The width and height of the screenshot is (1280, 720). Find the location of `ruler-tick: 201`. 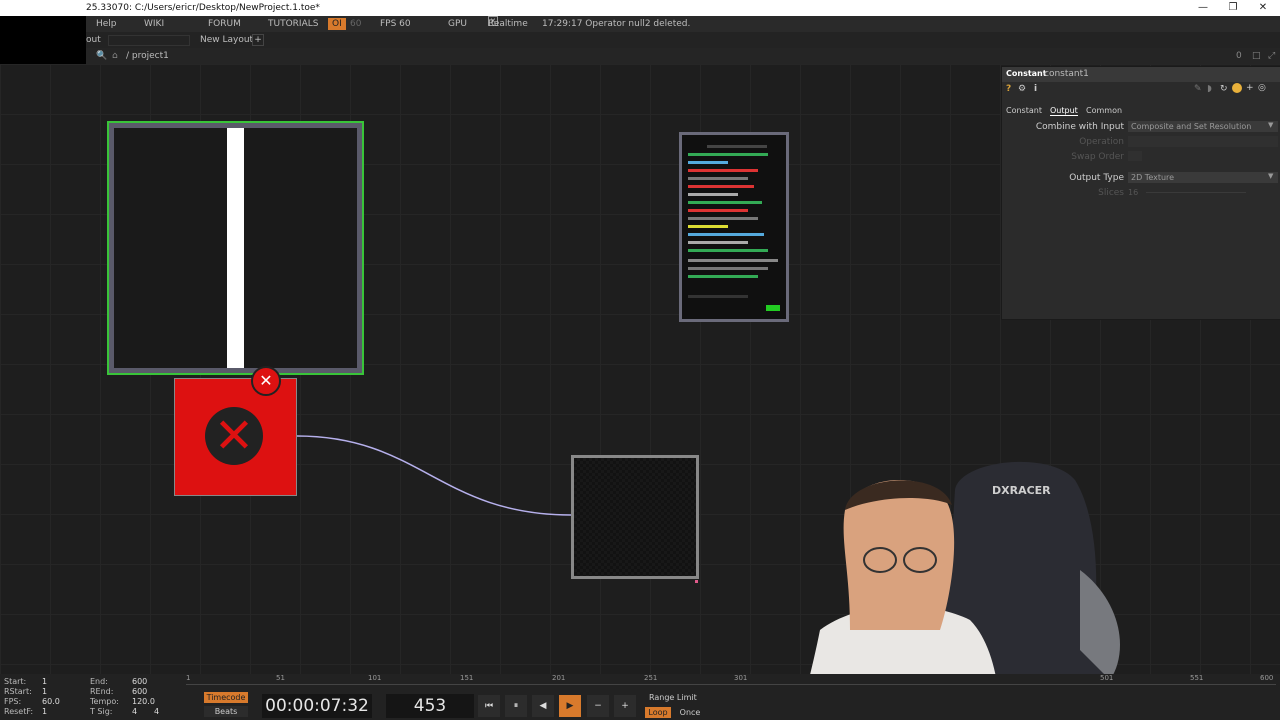

ruler-tick: 201 is located at coordinates (559, 678).